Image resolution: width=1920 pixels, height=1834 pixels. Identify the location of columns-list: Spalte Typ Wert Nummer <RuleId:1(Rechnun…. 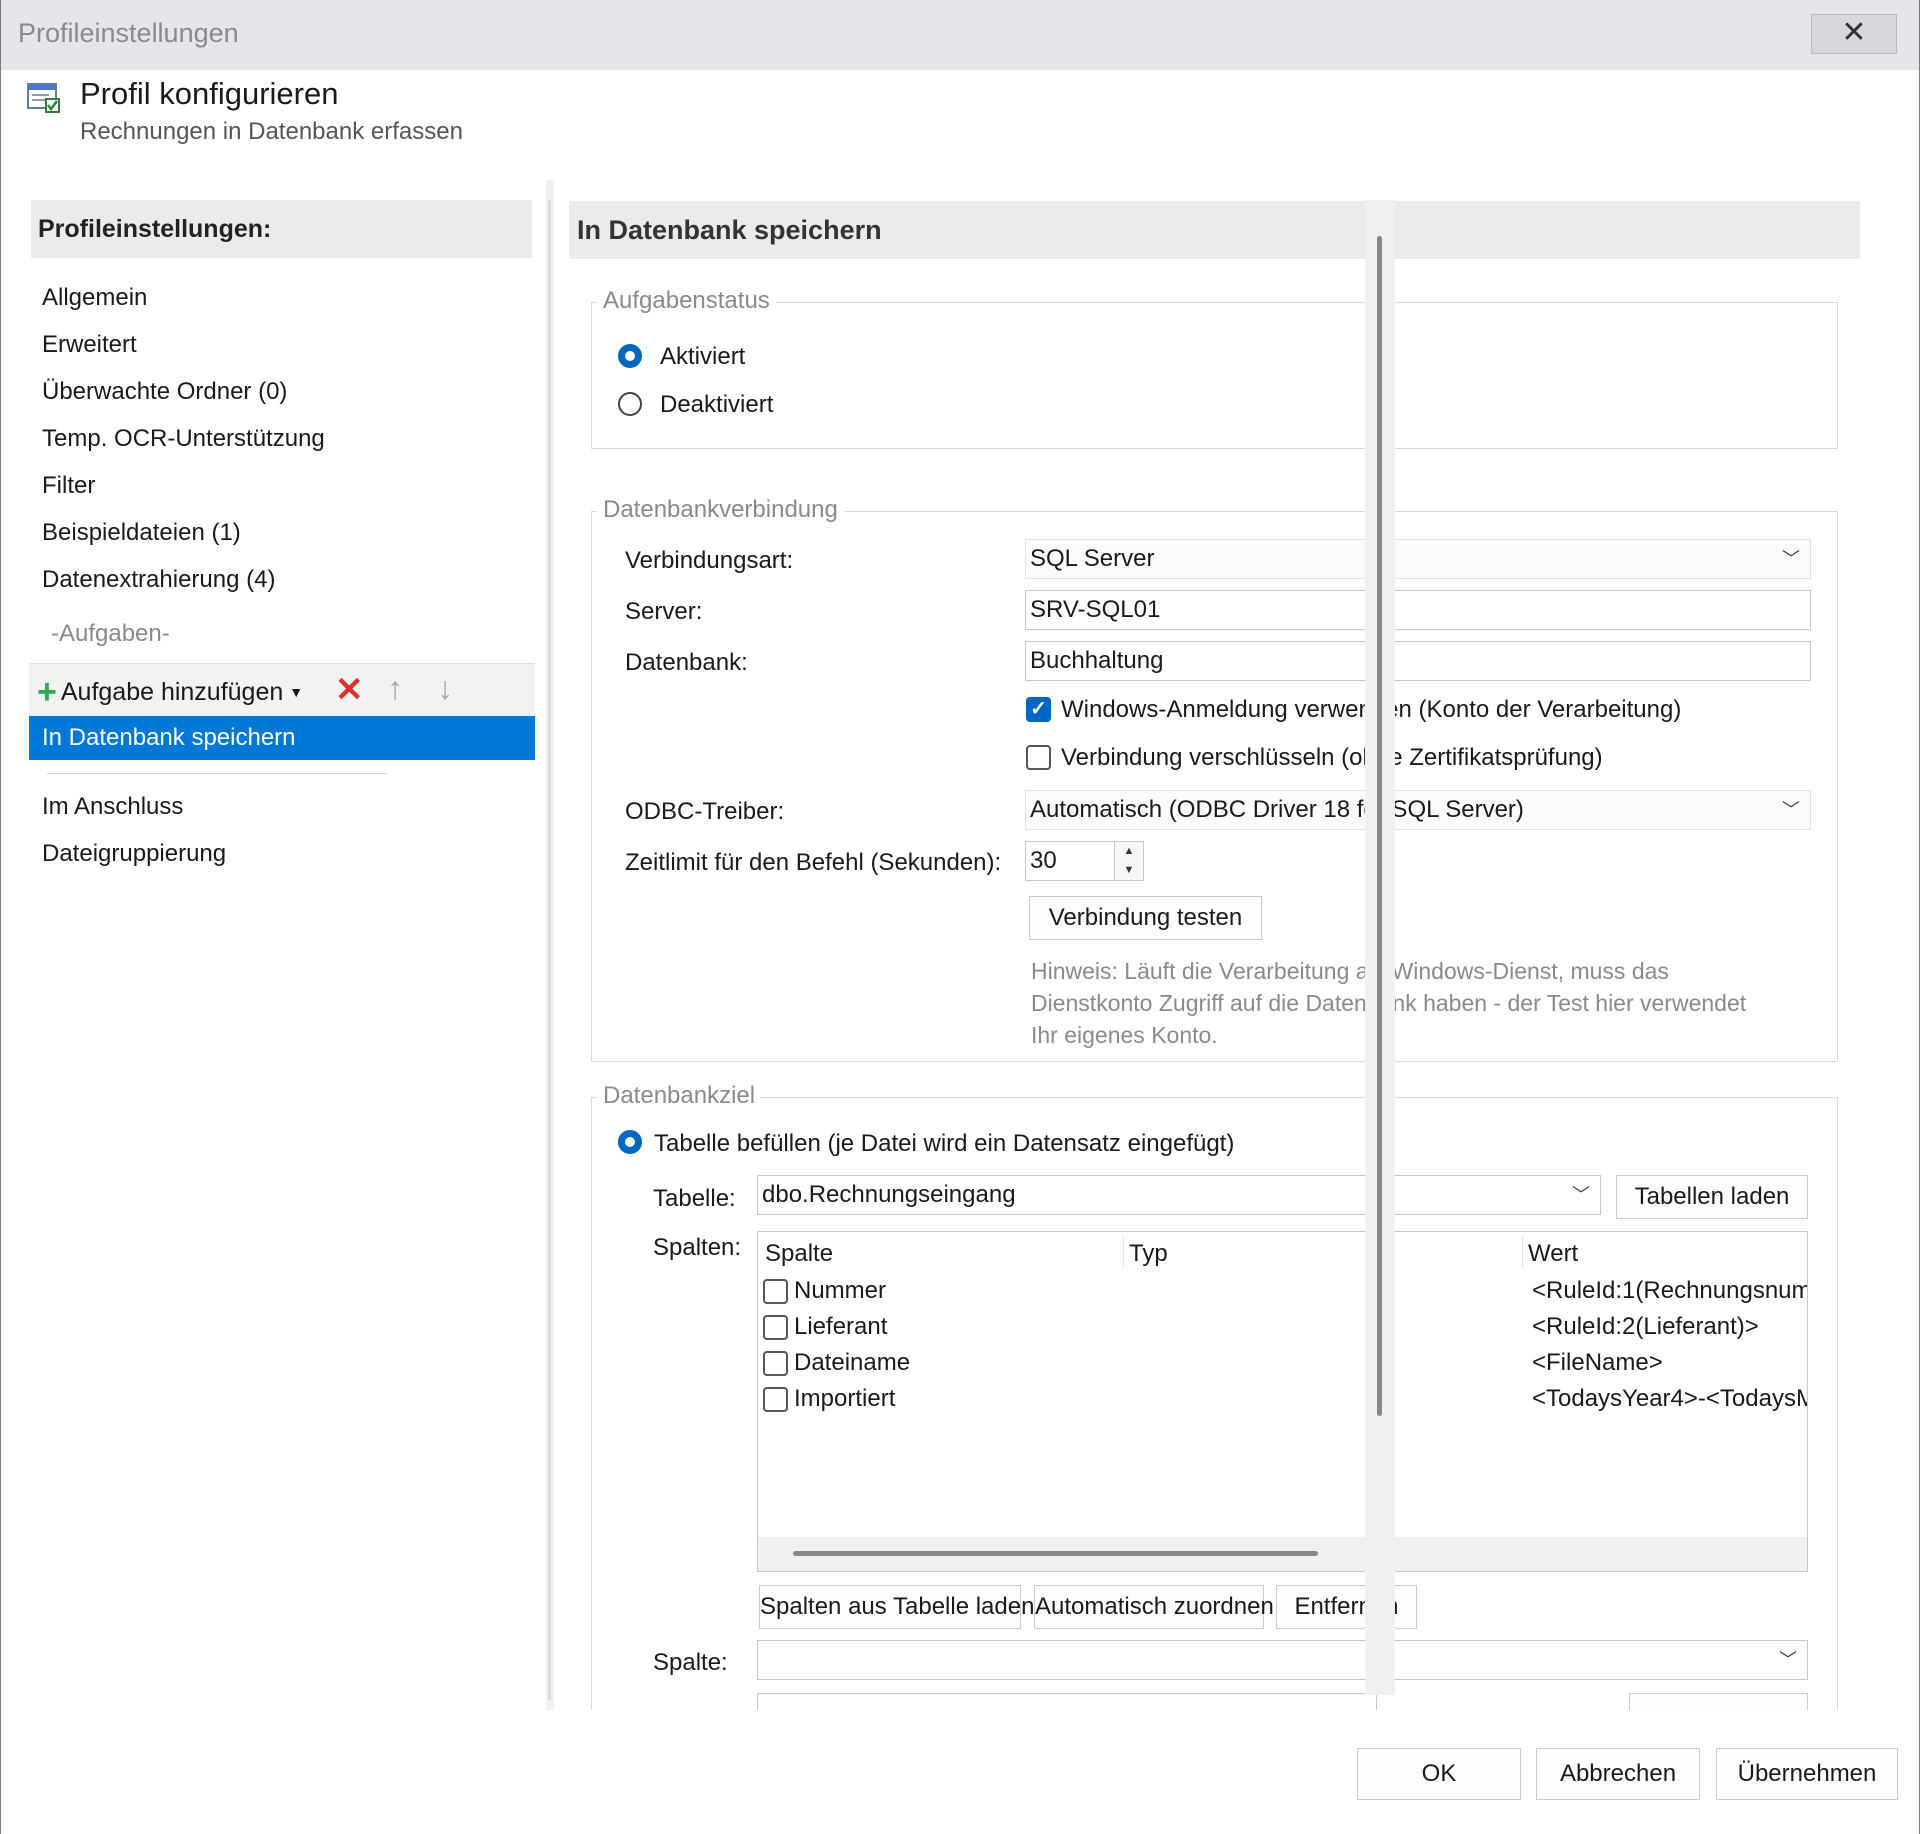
(1282, 1401).